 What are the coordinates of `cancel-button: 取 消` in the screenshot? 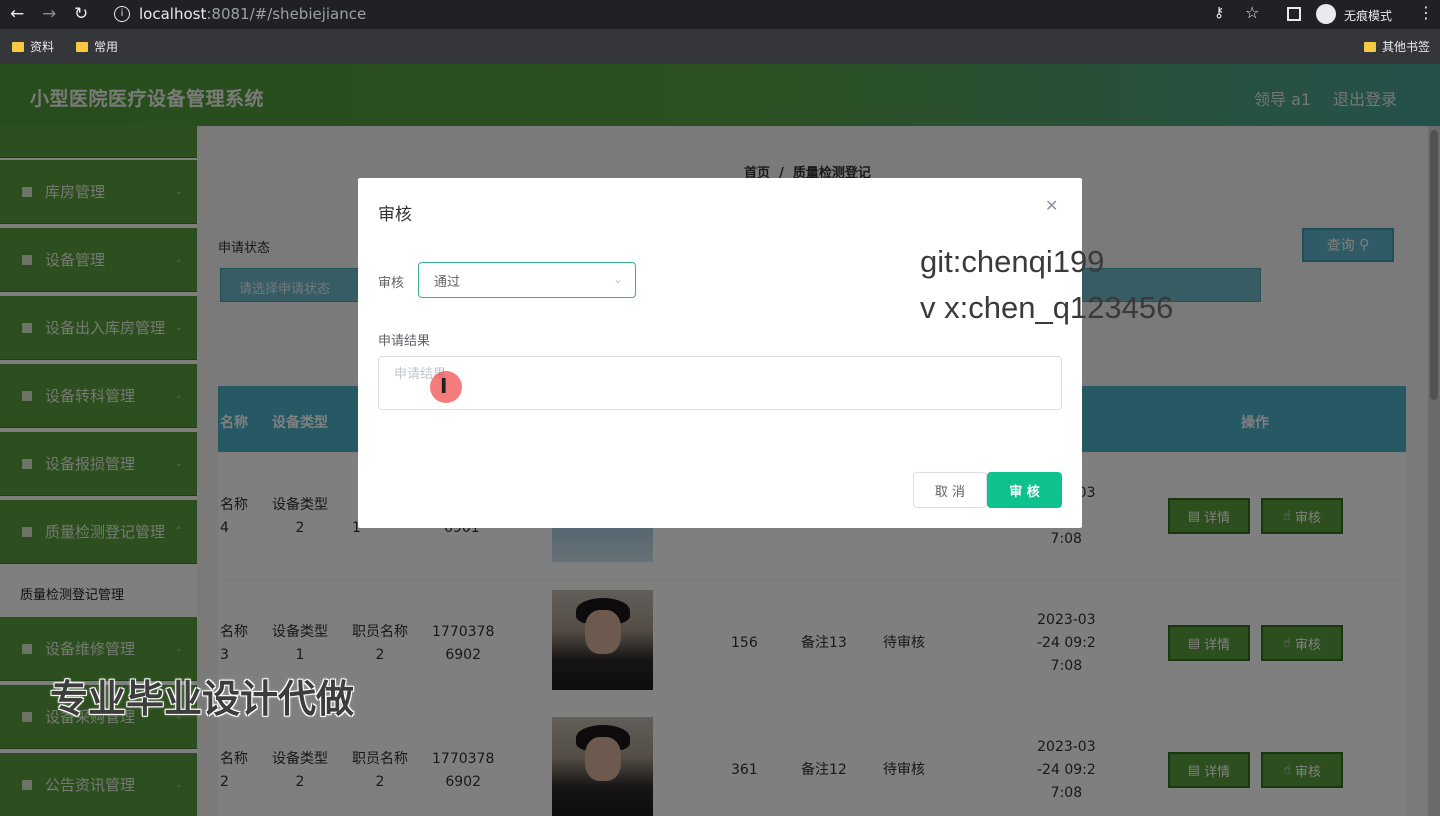 It's located at (950, 490).